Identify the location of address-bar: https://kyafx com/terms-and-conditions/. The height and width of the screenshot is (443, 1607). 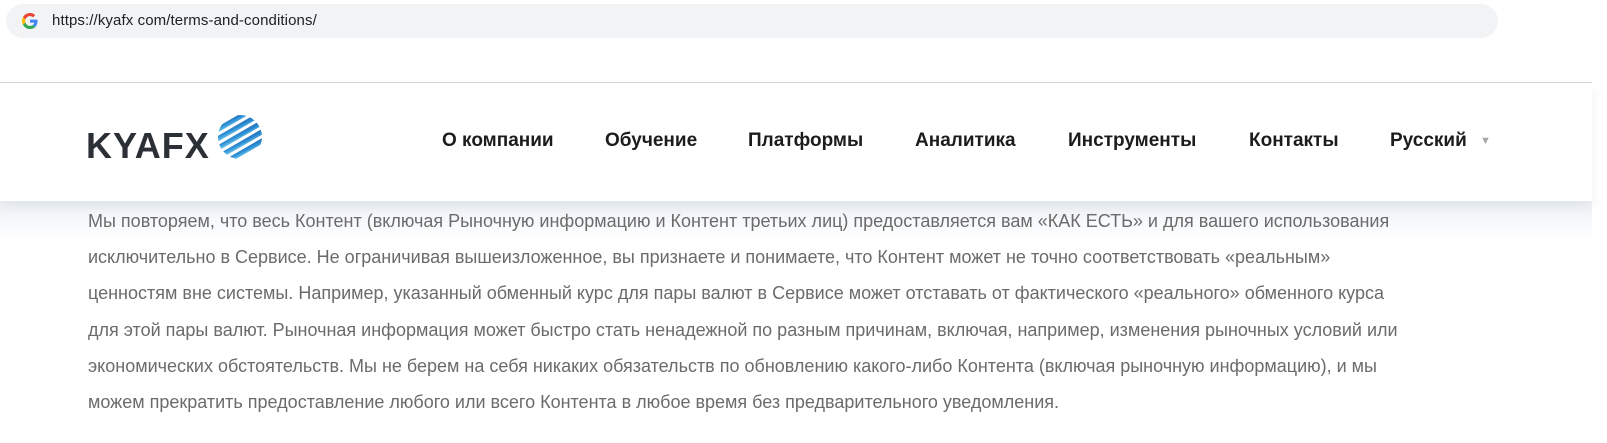
(752, 21).